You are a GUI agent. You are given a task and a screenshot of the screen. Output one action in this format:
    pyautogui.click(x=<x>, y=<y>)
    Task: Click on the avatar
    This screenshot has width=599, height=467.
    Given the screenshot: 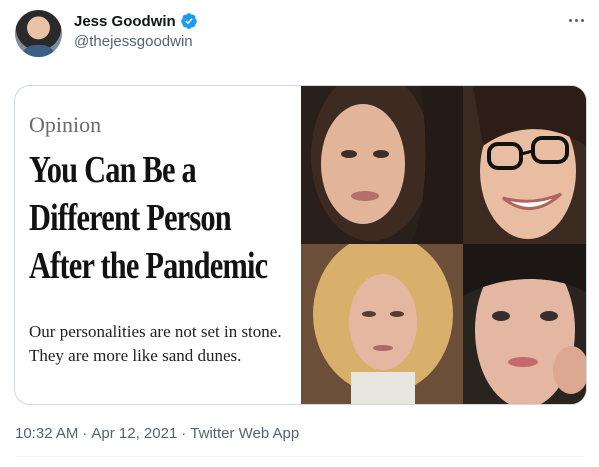 What is the action you would take?
    pyautogui.click(x=38, y=33)
    